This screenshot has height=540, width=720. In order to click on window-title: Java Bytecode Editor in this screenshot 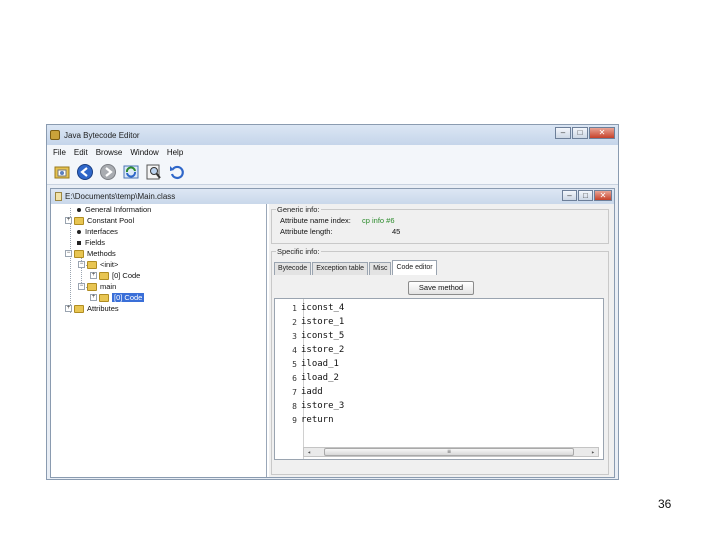, I will do `click(102, 135)`.